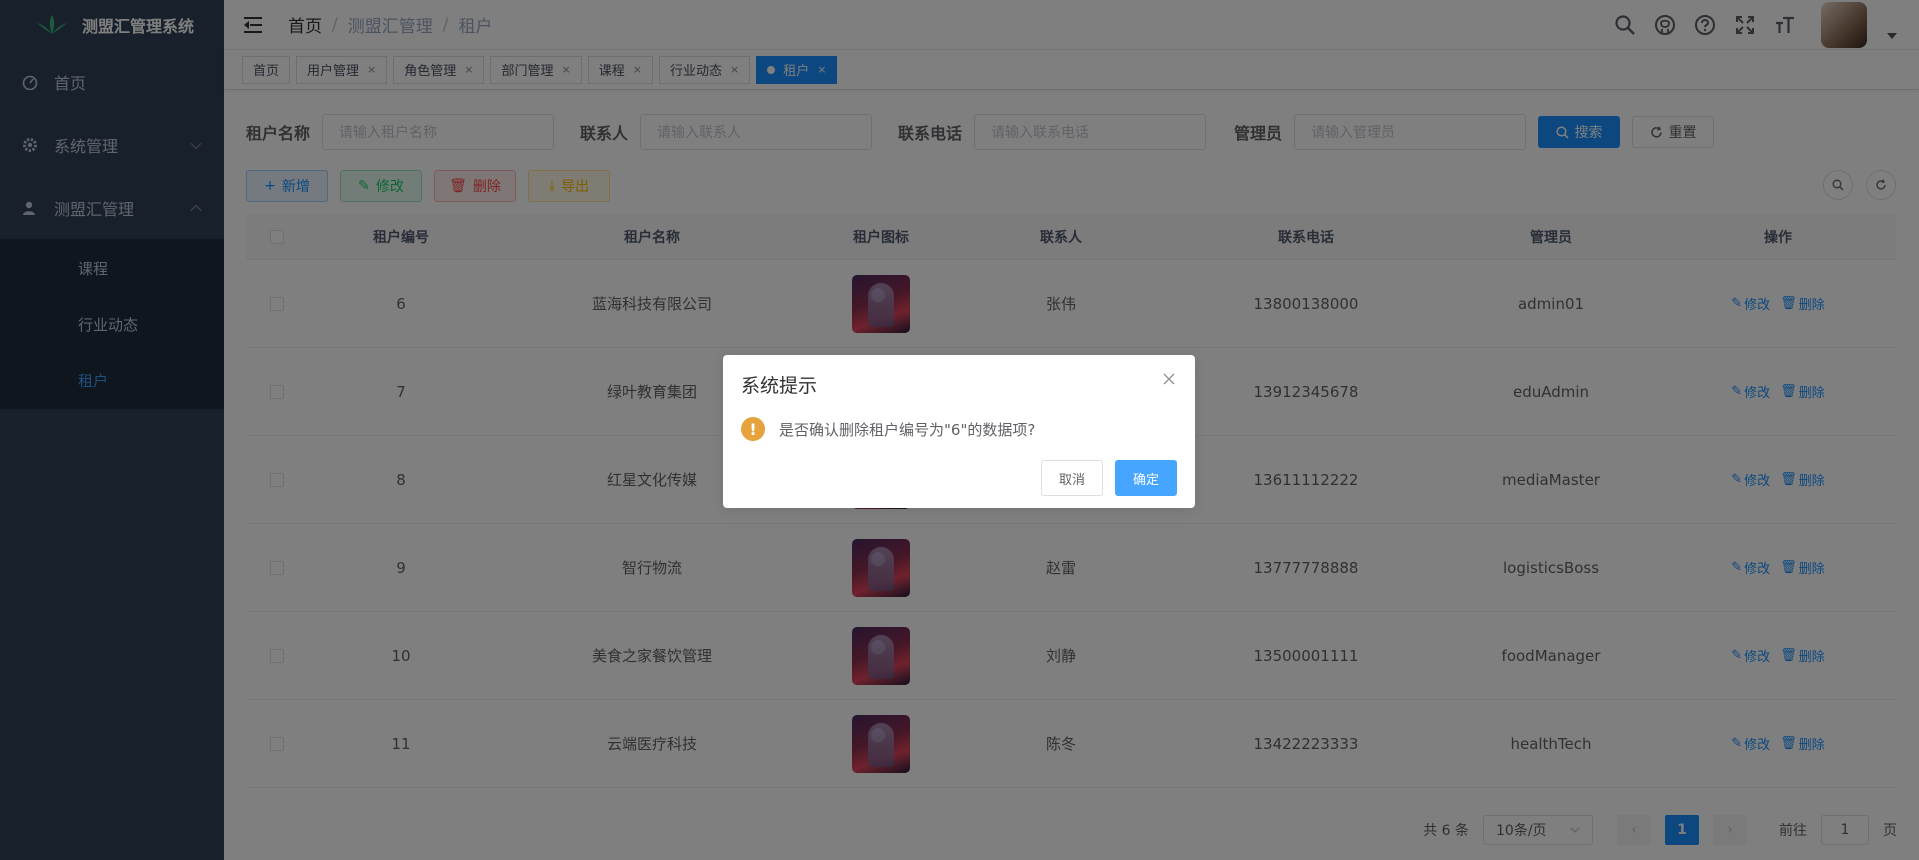 The image size is (1919, 860). I want to click on dialog-body: ! 是否确认删除租户编号为"6"的数据项?, so click(888, 429).